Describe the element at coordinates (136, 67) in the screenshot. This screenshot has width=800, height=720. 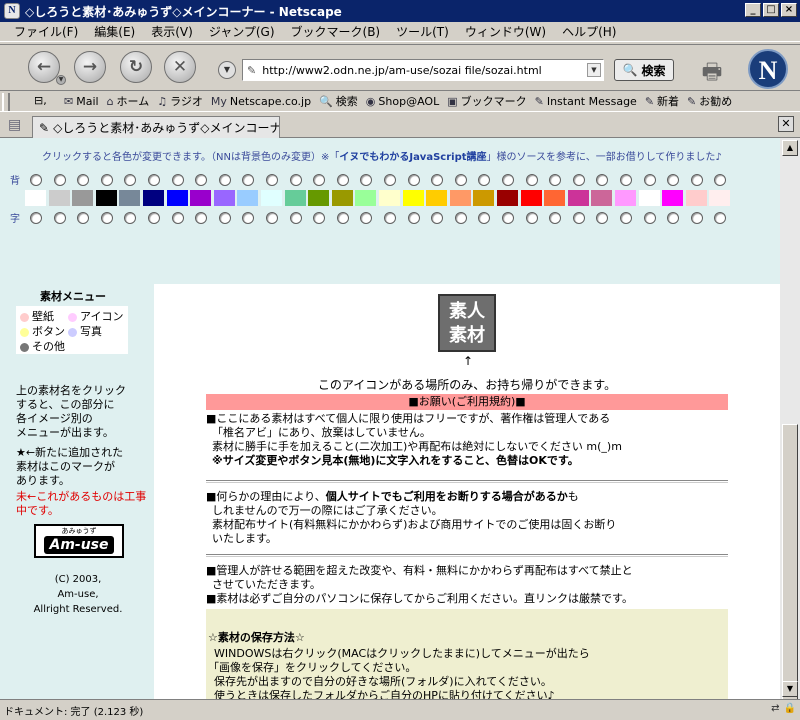
I see `reload-button: ↻` at that location.